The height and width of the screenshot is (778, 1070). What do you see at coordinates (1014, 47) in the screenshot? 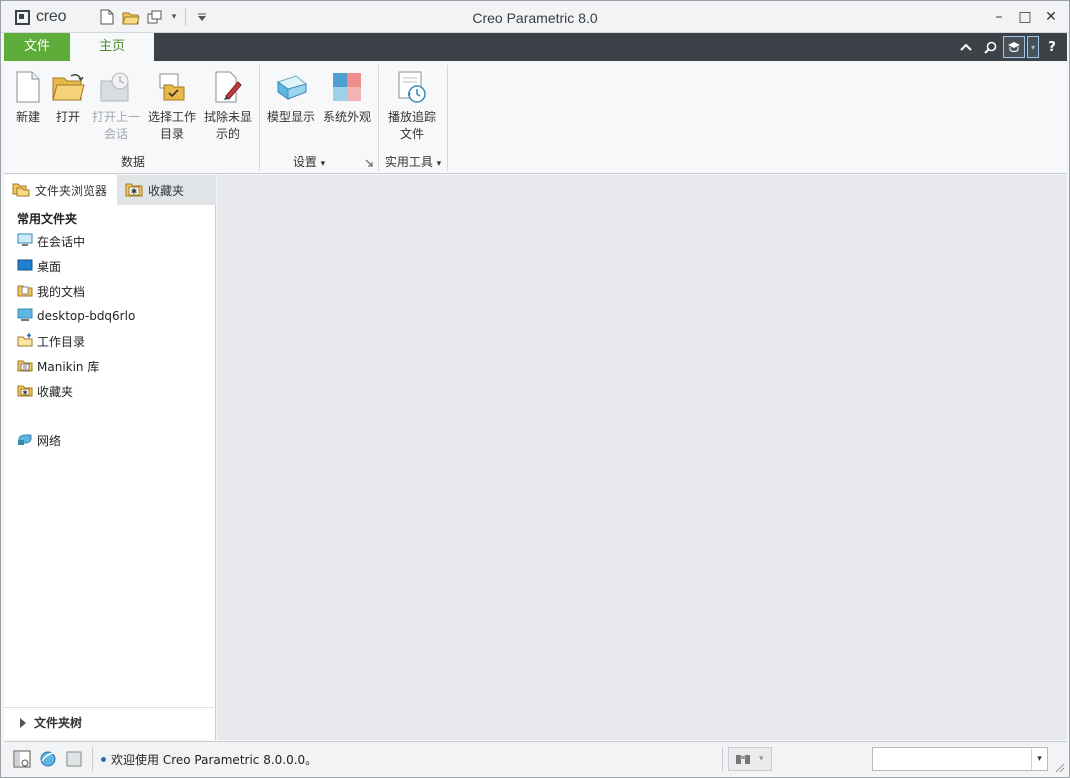
I see `learning-icon` at bounding box center [1014, 47].